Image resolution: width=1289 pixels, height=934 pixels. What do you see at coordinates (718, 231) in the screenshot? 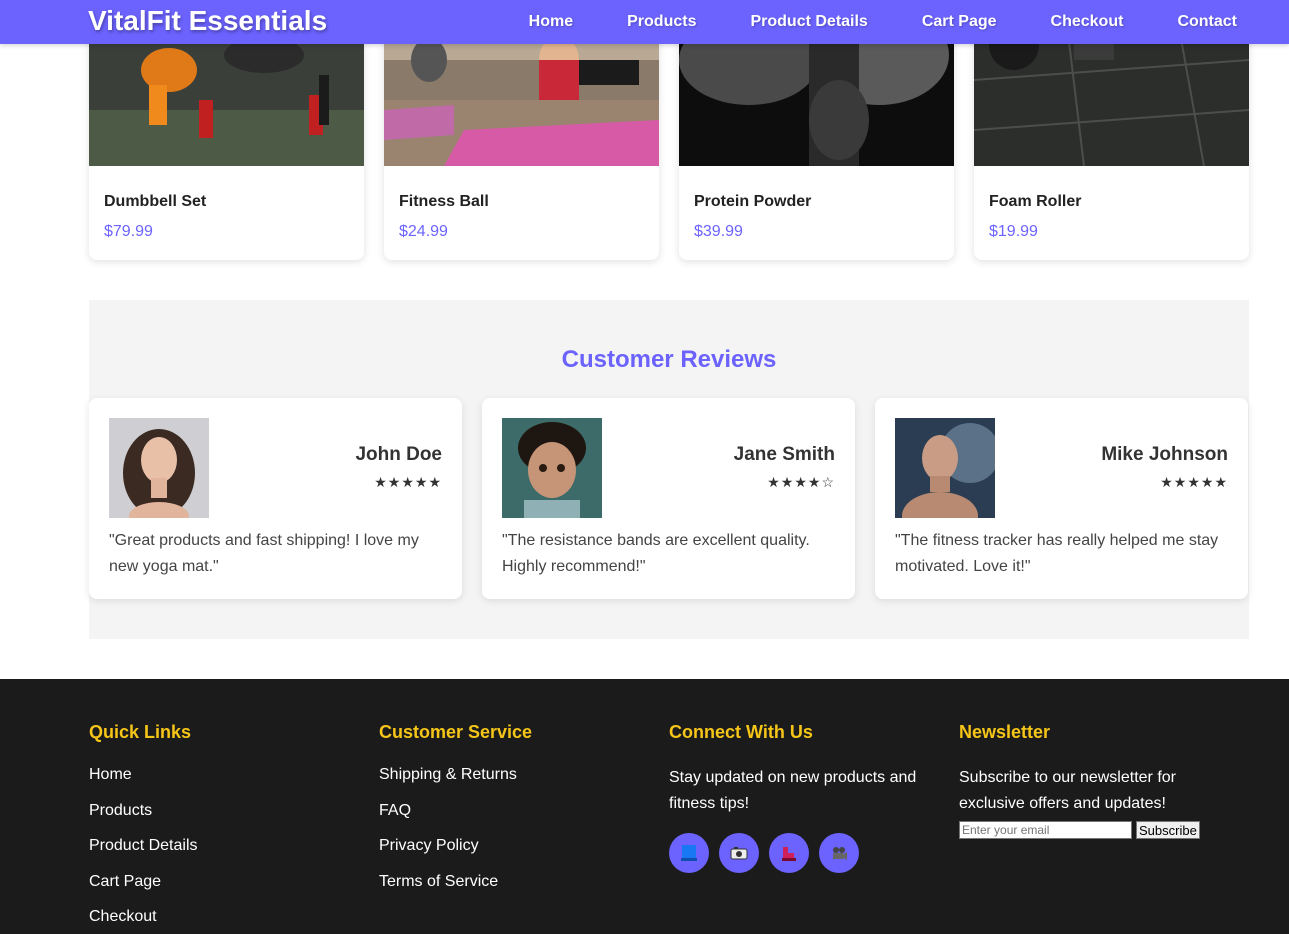
I see `product-price: $39.99` at bounding box center [718, 231].